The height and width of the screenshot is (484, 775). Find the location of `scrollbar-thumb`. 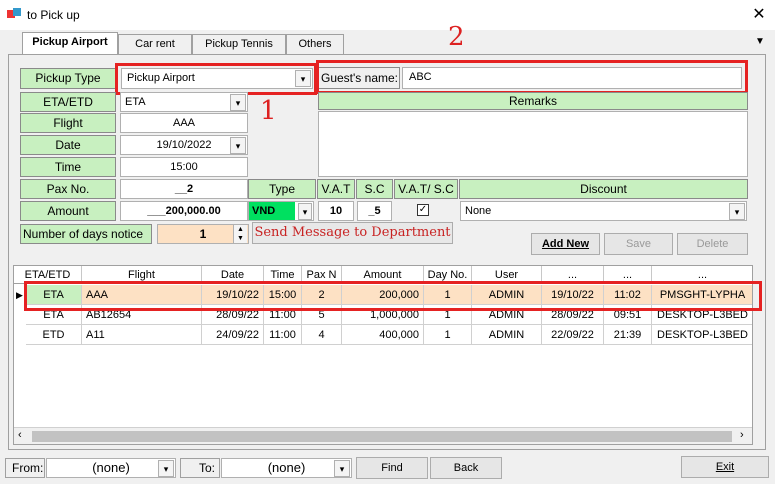

scrollbar-thumb is located at coordinates (382, 436).